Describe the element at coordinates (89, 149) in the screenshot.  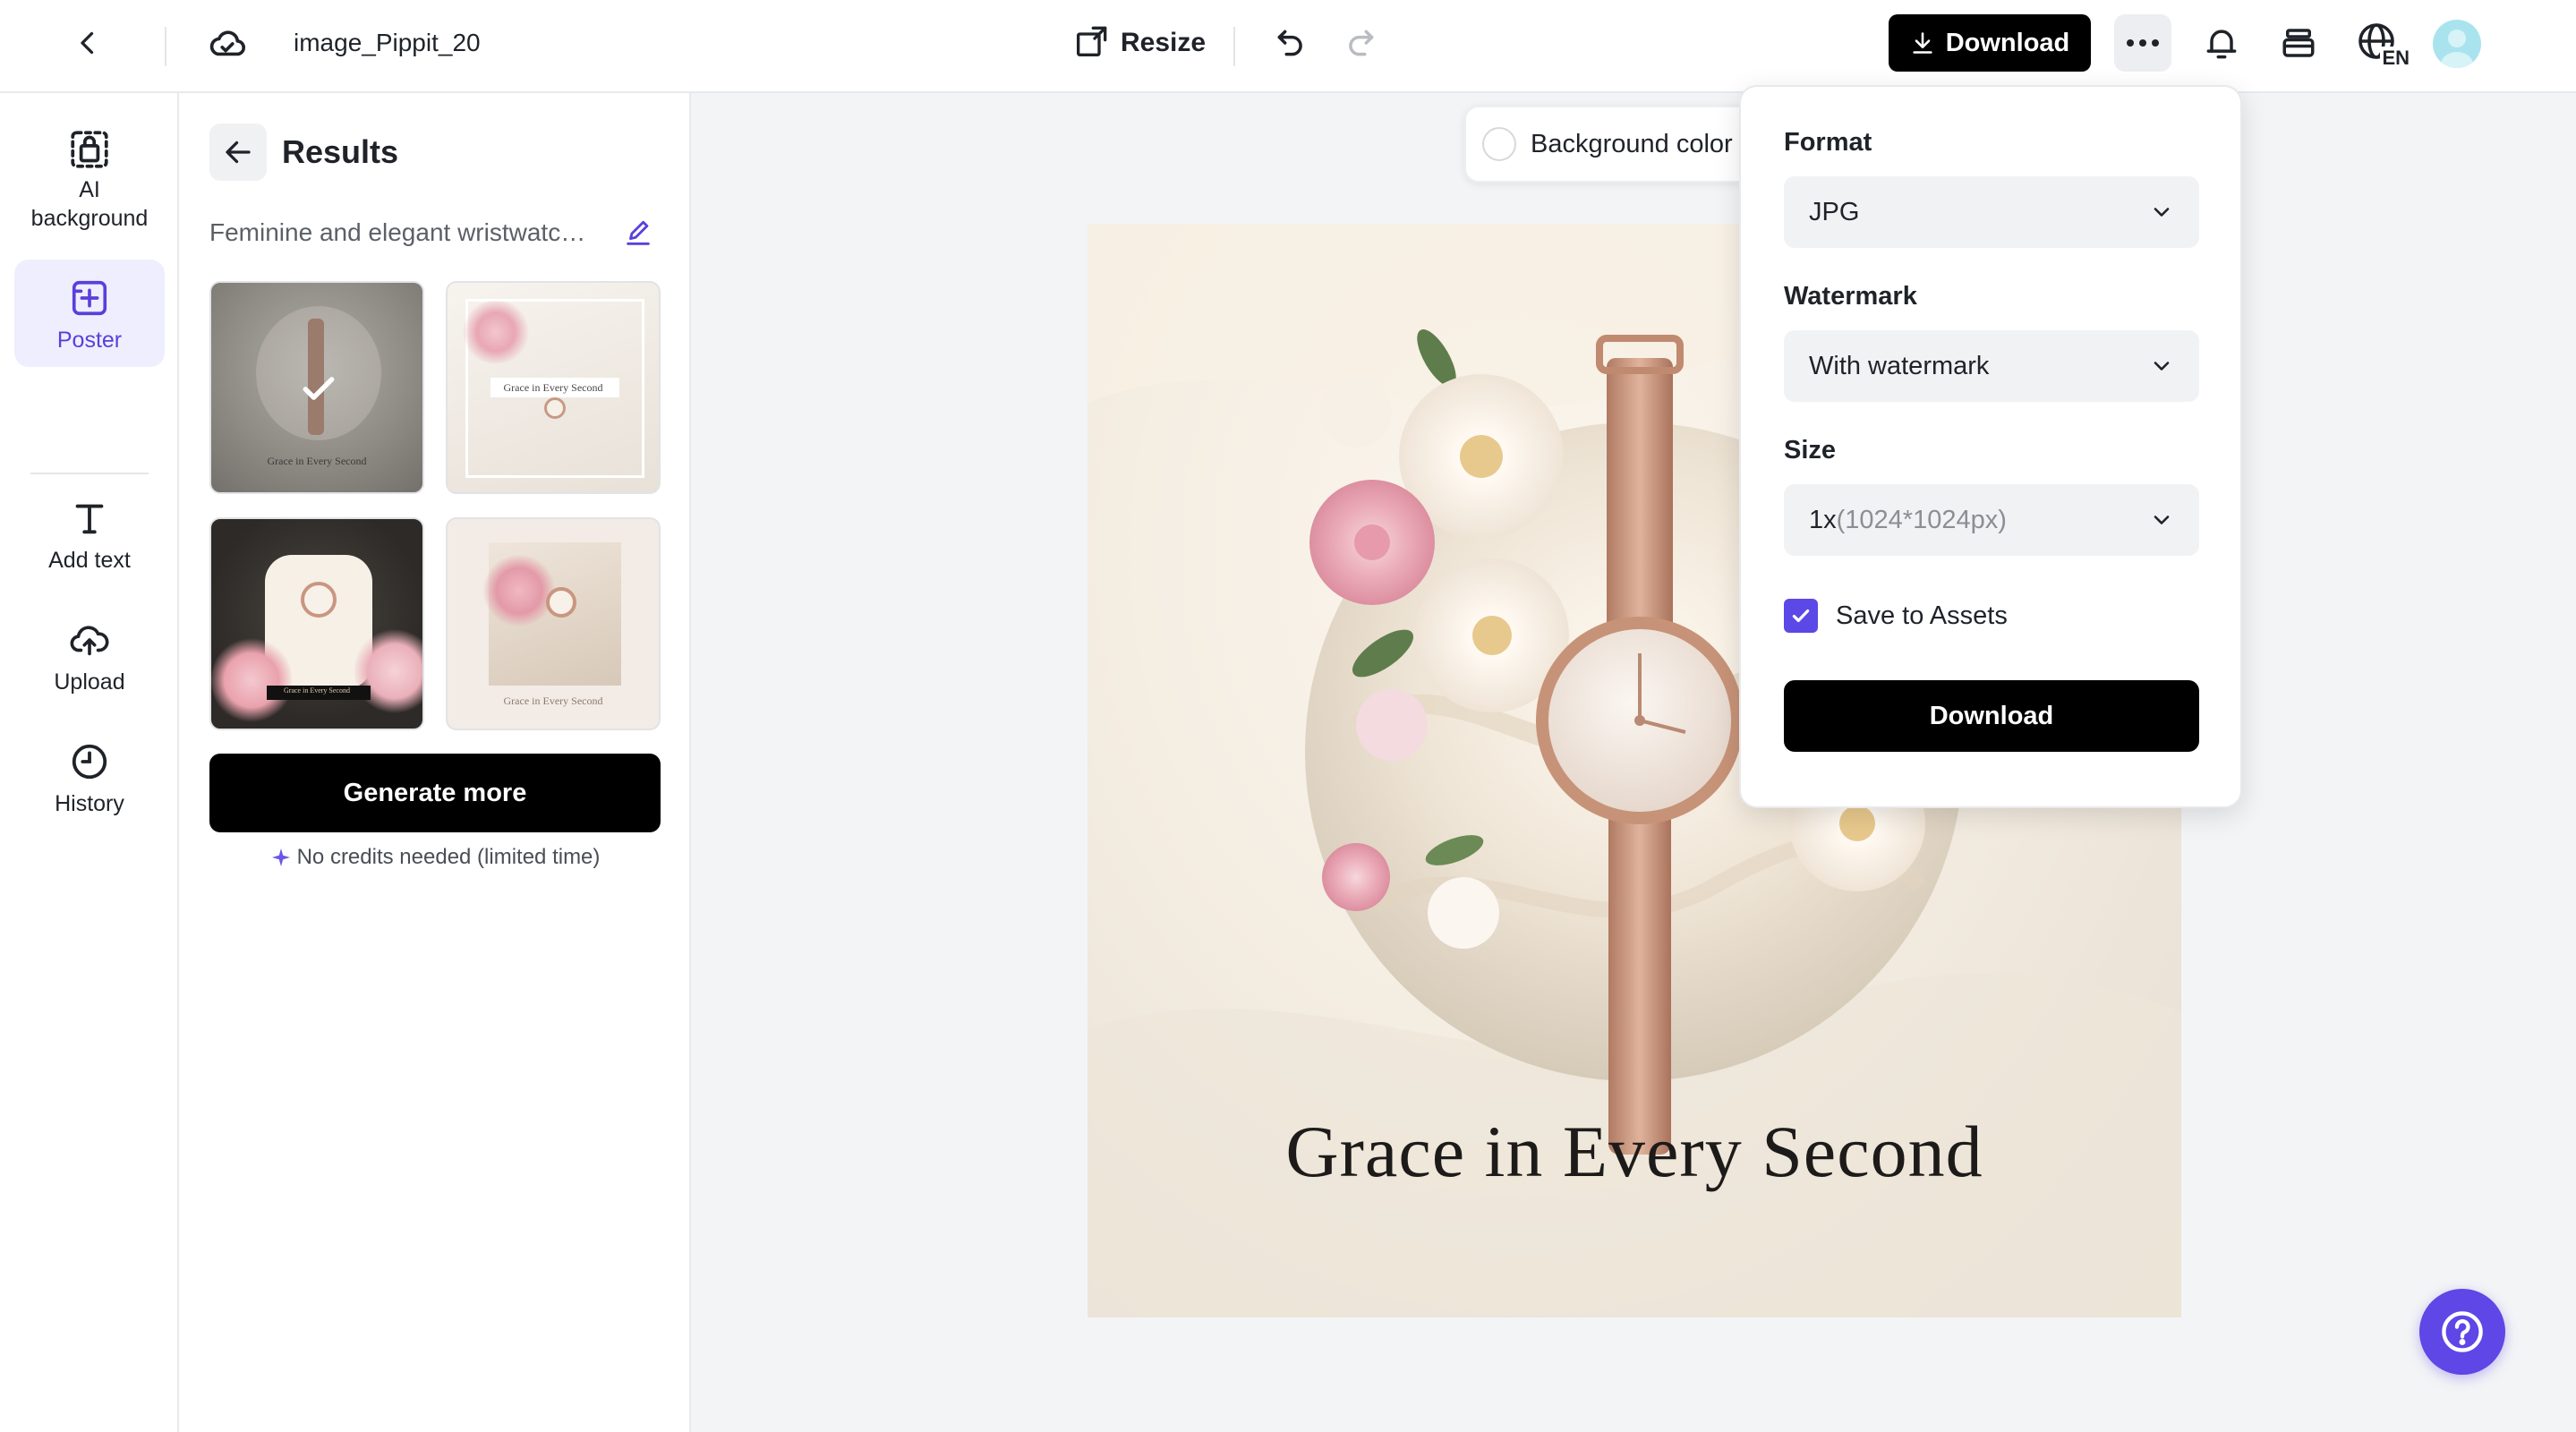
I see `lock-bag-icon` at that location.